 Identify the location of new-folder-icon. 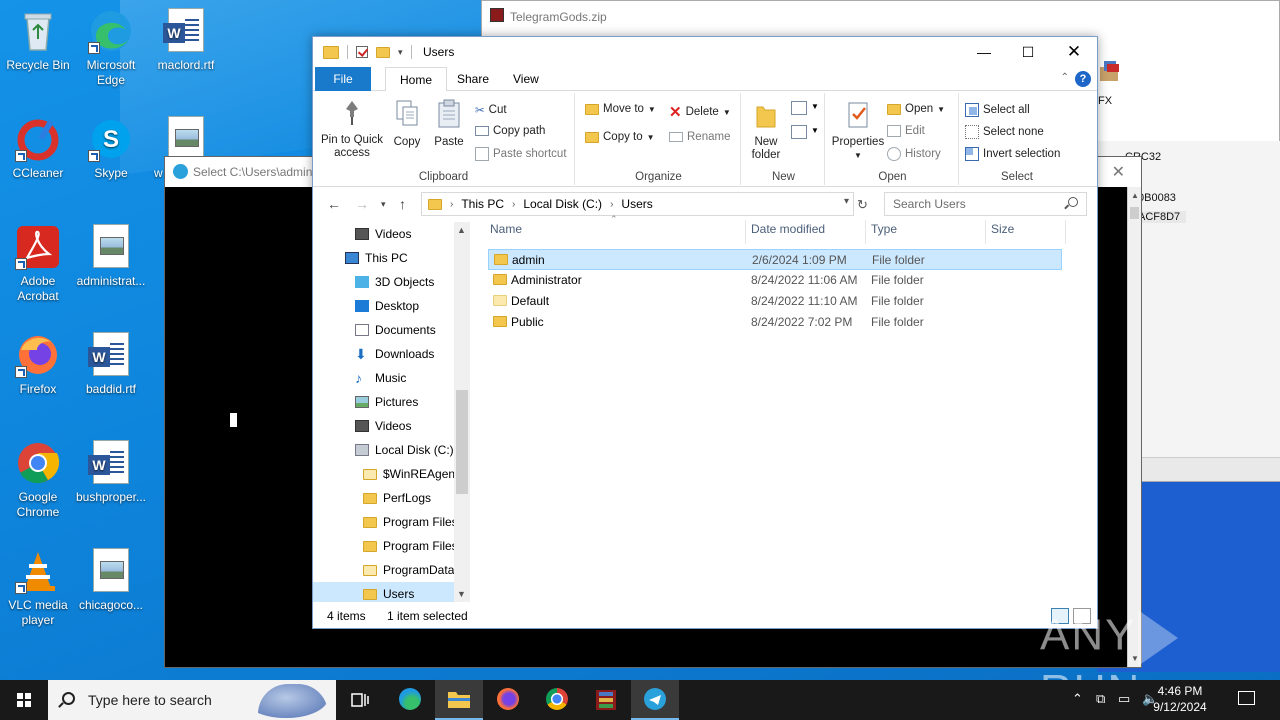
(383, 52).